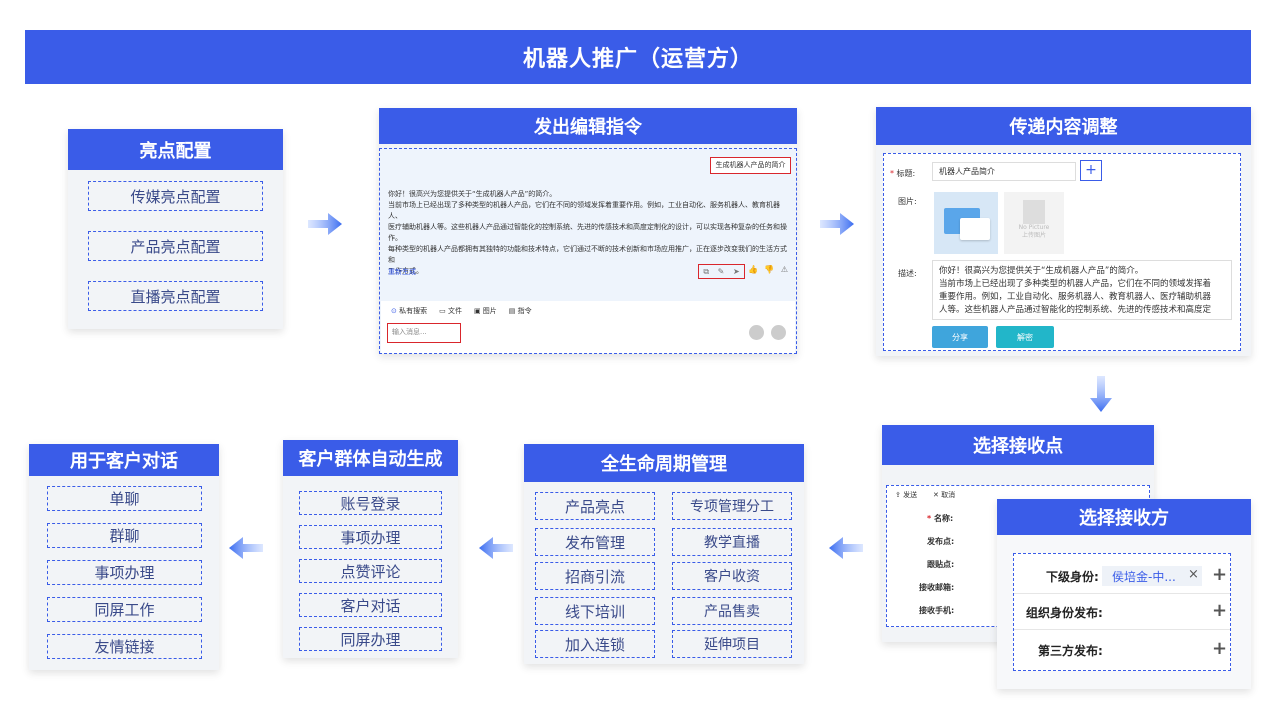 This screenshot has width=1280, height=720. I want to click on cancel-action: ✕ 取消, so click(944, 495).